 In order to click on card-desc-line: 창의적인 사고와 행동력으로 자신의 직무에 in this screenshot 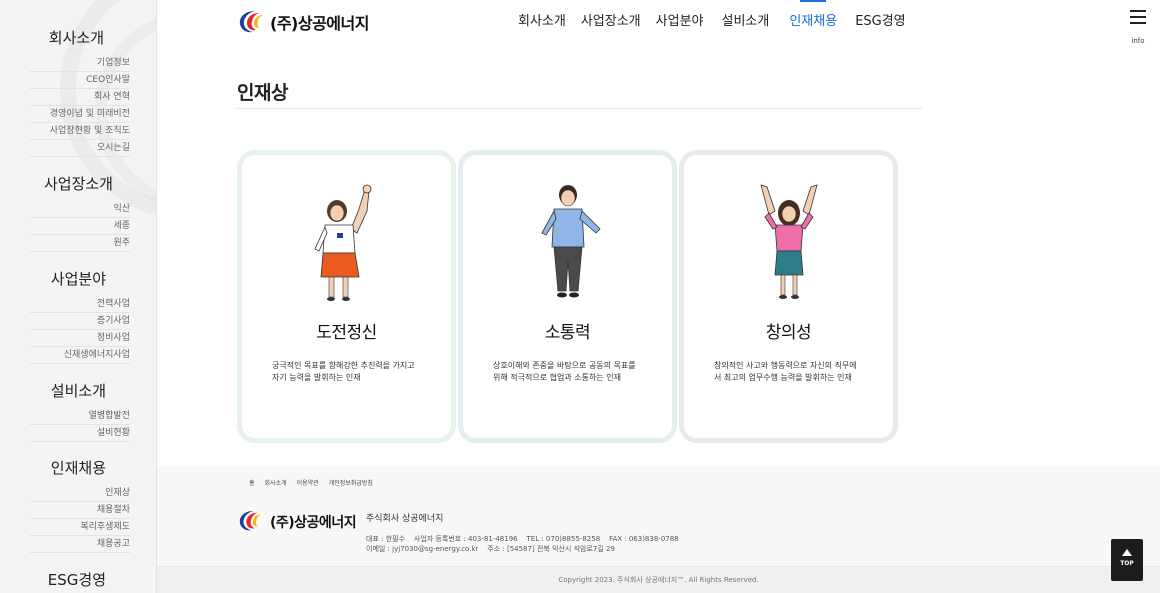, I will do `click(785, 365)`.